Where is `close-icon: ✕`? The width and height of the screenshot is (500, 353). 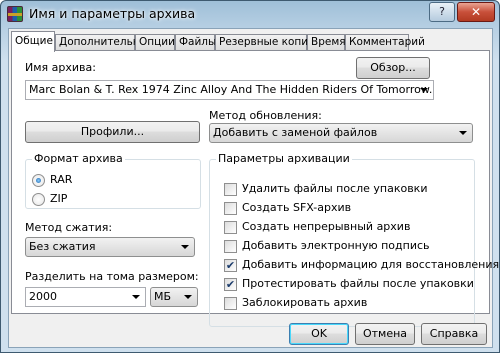 close-icon: ✕ is located at coordinates (476, 12).